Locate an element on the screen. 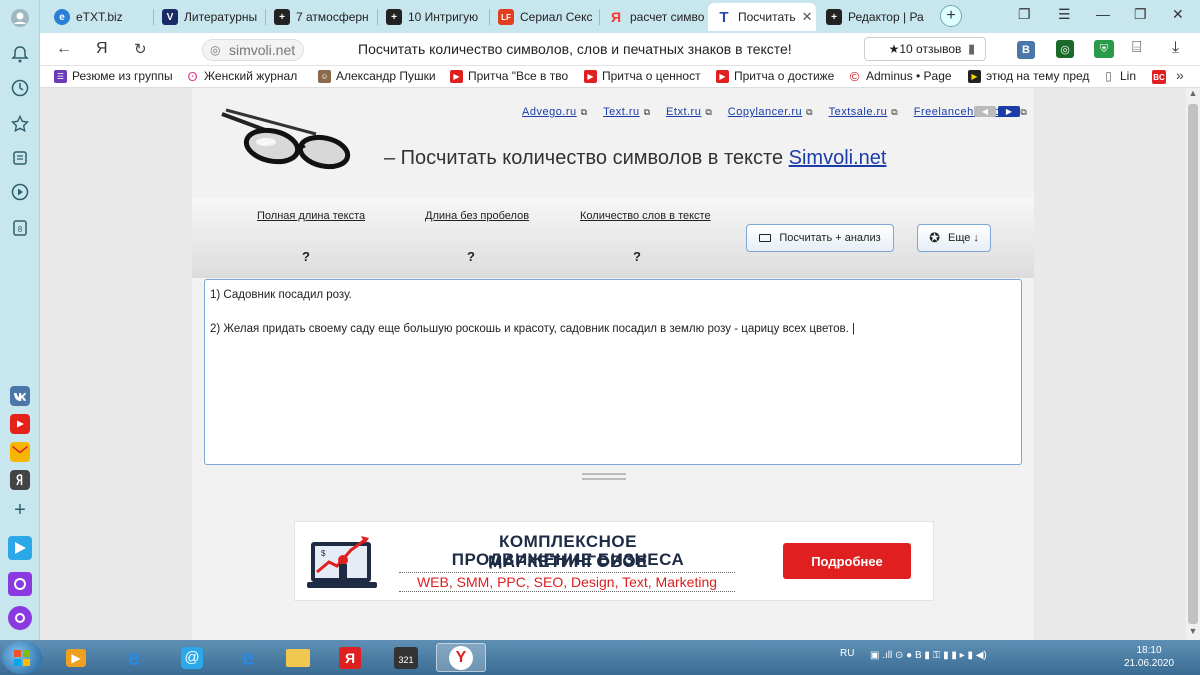 The image size is (1200, 675). bookmark-item: ☰ Резюме из группы is located at coordinates (113, 76).